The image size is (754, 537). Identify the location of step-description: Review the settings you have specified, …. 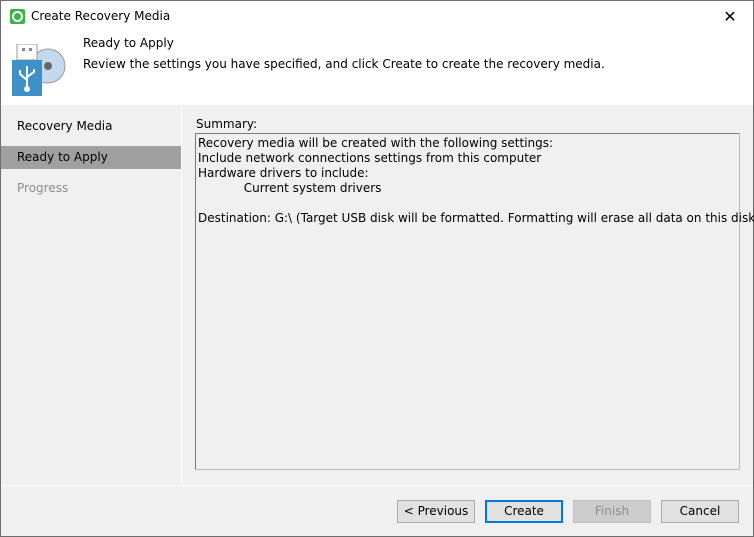
(344, 64).